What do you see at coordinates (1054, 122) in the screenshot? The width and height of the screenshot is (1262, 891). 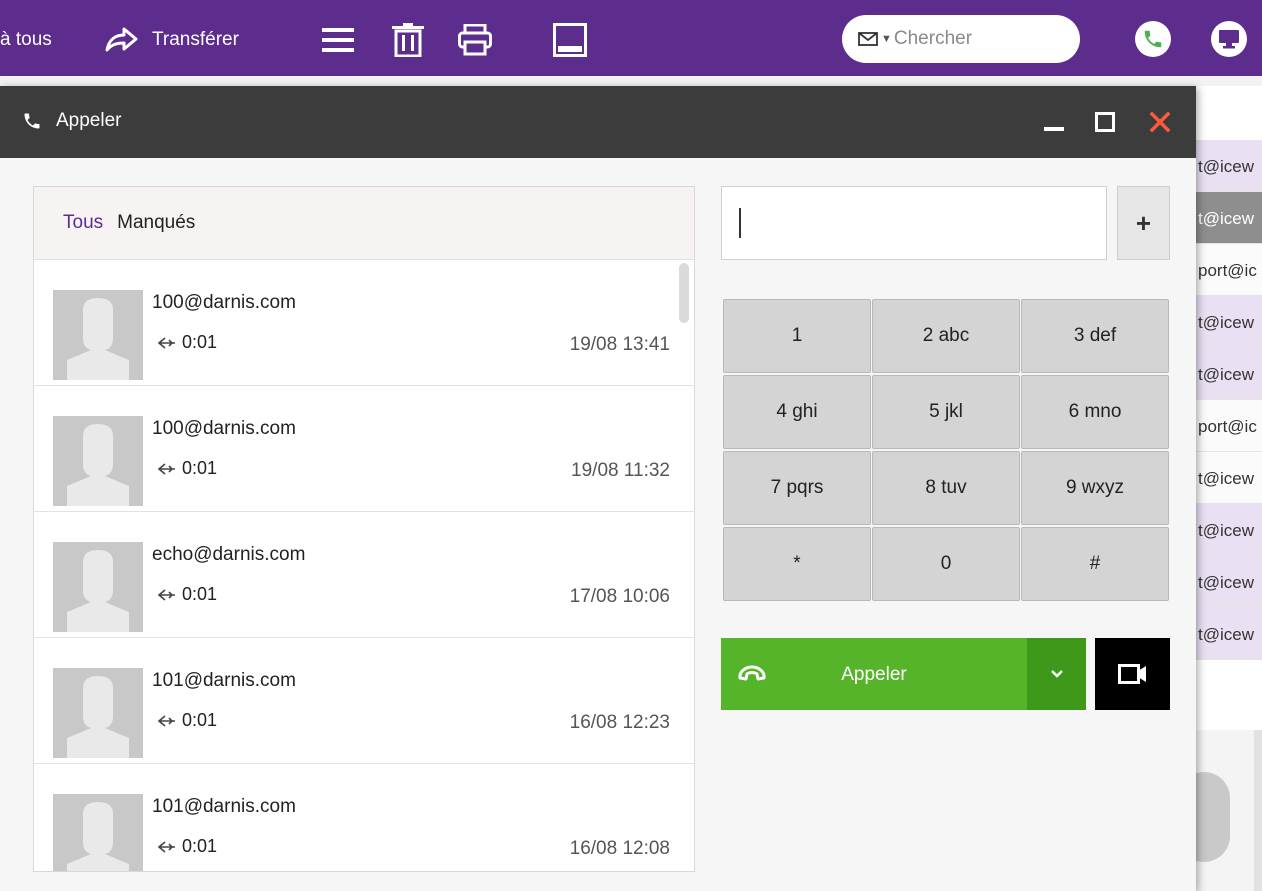 I see `minimize-button` at bounding box center [1054, 122].